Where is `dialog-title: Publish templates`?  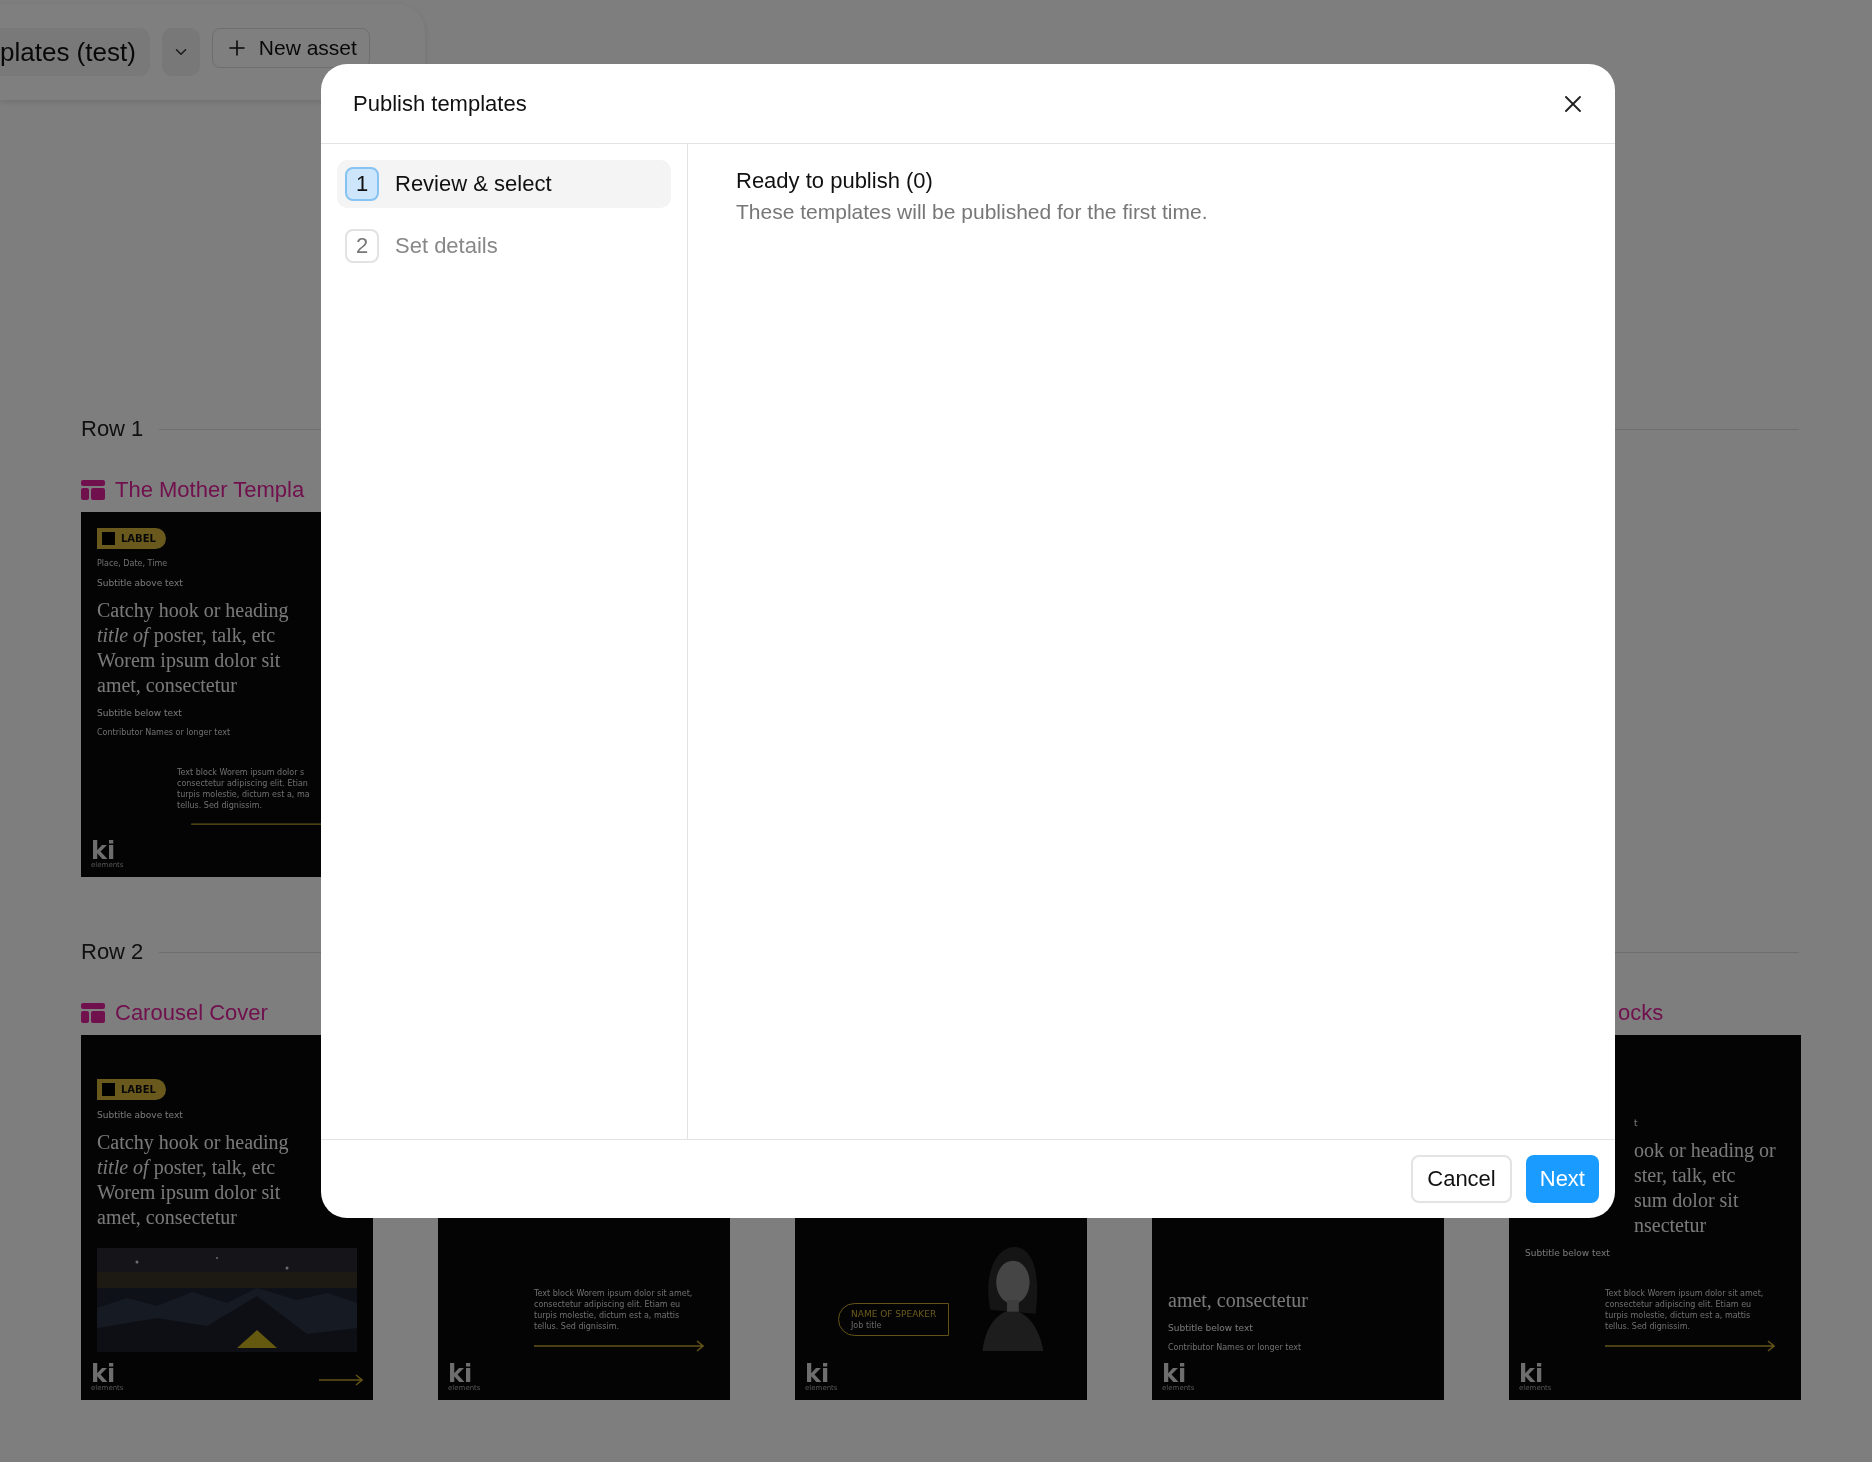
dialog-title: Publish templates is located at coordinates (440, 103).